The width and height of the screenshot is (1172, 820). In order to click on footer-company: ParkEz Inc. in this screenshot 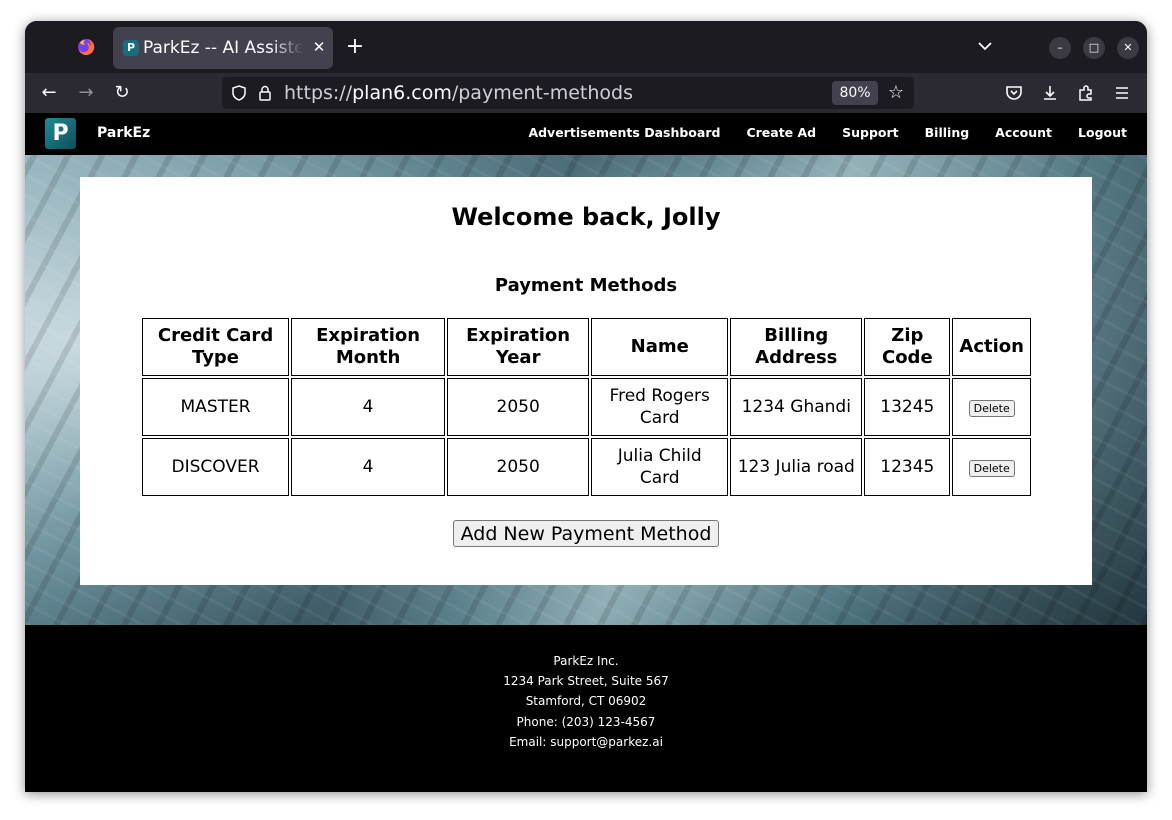, I will do `click(586, 661)`.